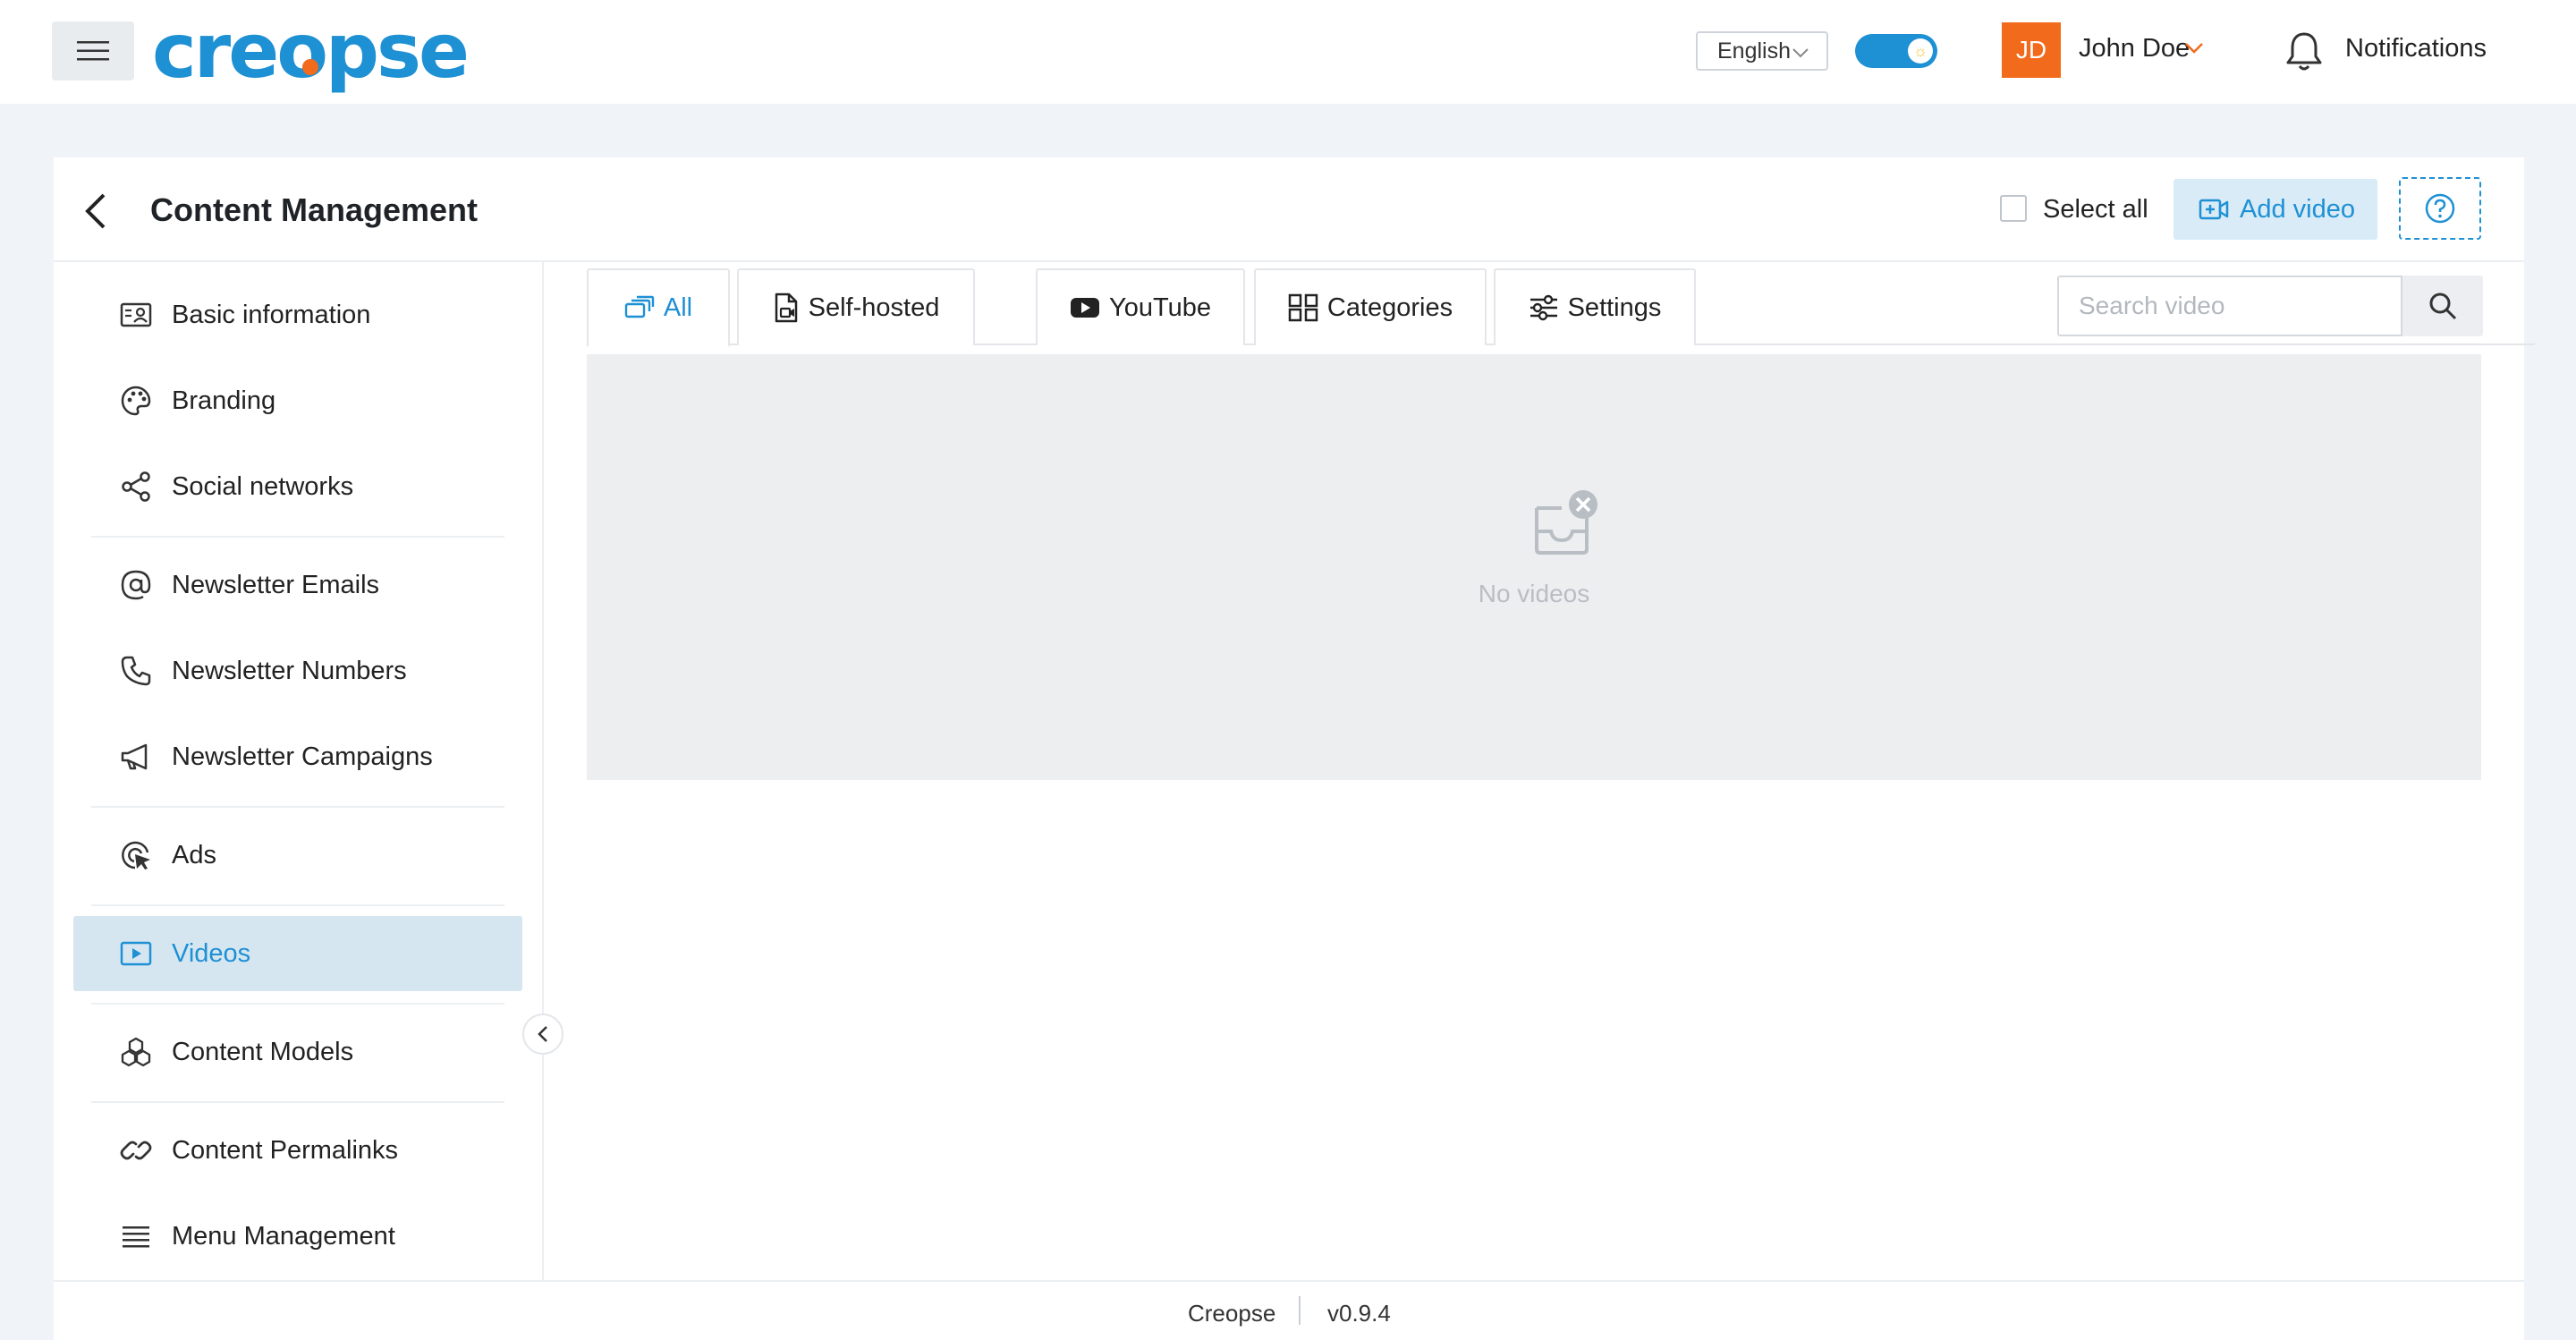 The width and height of the screenshot is (2576, 1340). Describe the element at coordinates (2214, 209) in the screenshot. I see `video-plus-icon` at that location.